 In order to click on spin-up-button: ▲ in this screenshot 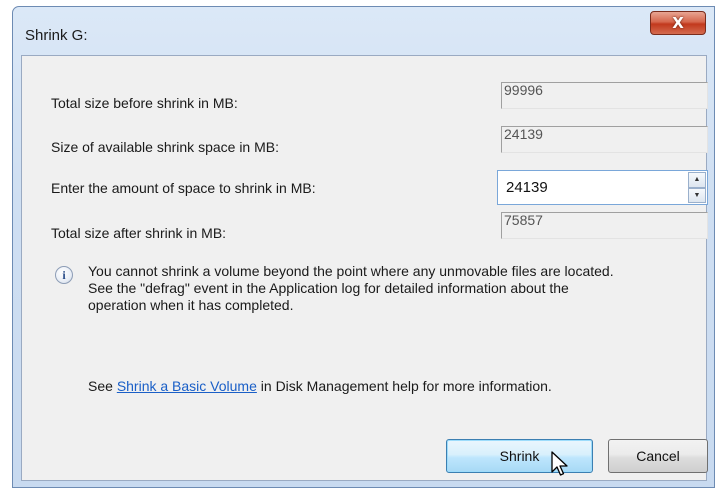, I will do `click(697, 180)`.